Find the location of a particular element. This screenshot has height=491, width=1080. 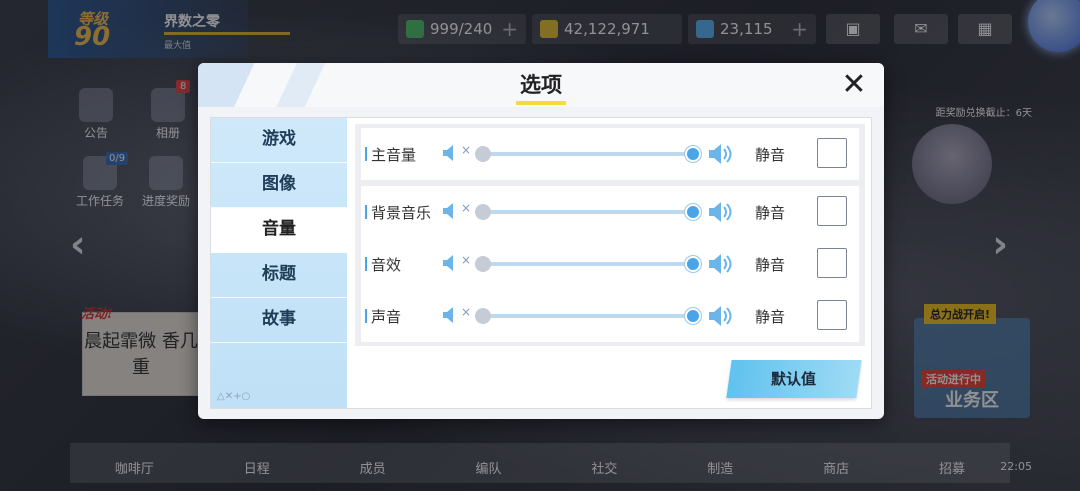

options-sidebar: 游戏 图像 音量 标题 故事 △✕+○ is located at coordinates (279, 263).